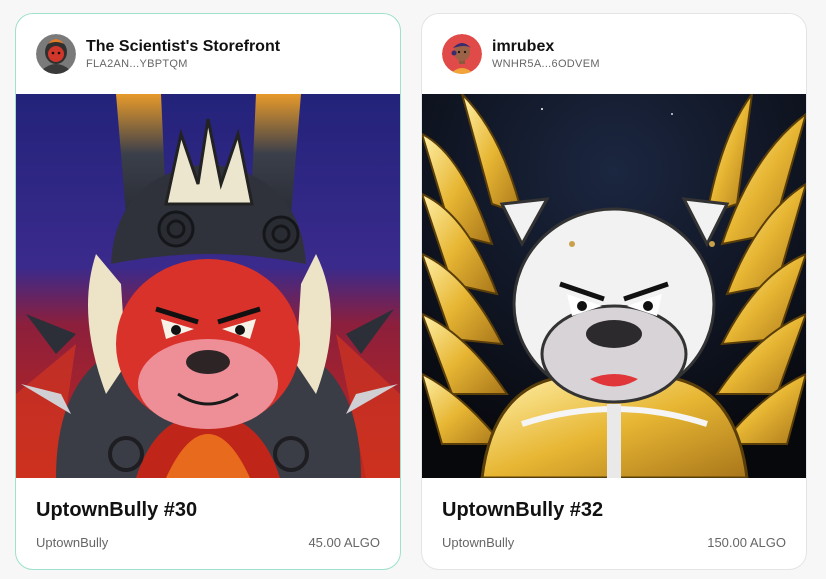 The width and height of the screenshot is (826, 579). What do you see at coordinates (137, 64) in the screenshot?
I see `owner-address: FLA2AN...YBPTQM` at bounding box center [137, 64].